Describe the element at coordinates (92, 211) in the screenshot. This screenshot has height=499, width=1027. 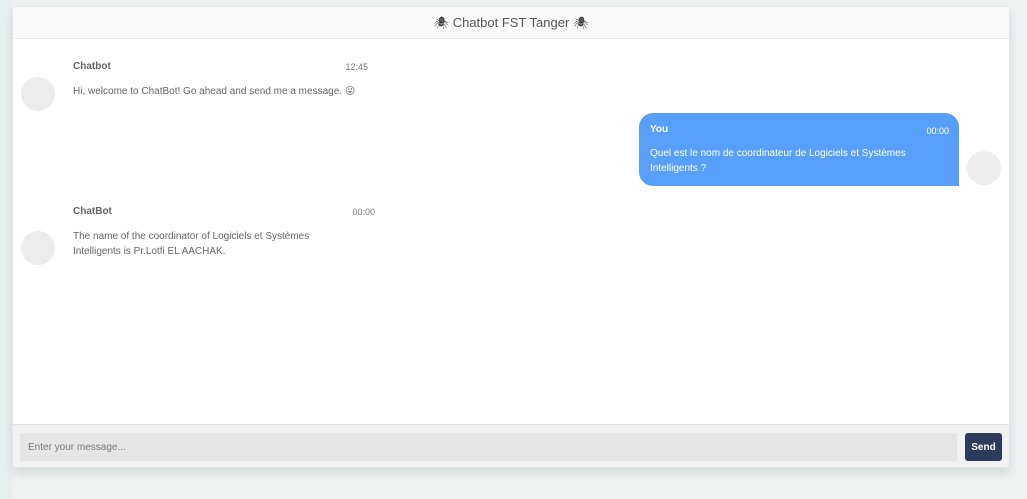
I see `message-sender: ChatBot` at that location.